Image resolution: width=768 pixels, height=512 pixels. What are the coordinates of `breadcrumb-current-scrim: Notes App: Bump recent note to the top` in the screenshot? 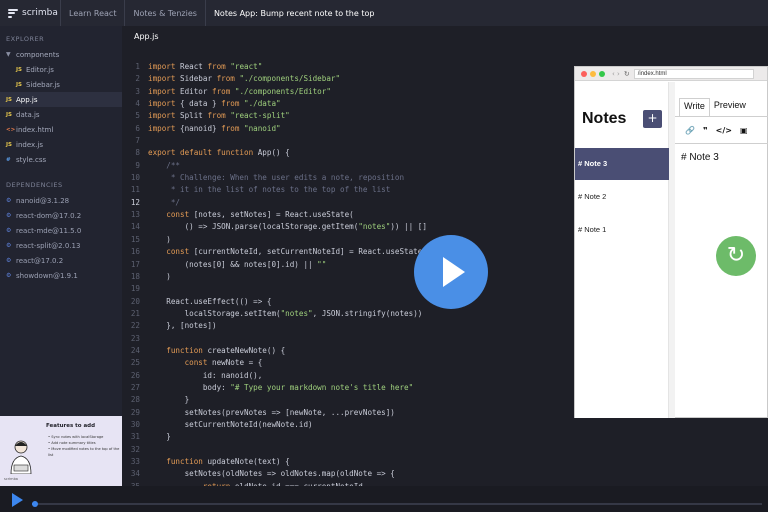 It's located at (293, 13).